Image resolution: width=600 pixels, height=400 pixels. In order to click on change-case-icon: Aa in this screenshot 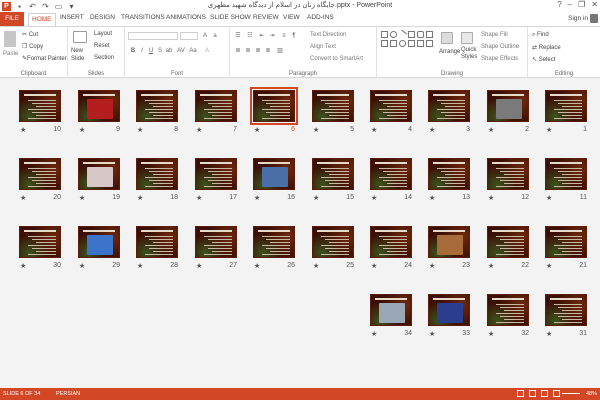, I will do `click(193, 51)`.